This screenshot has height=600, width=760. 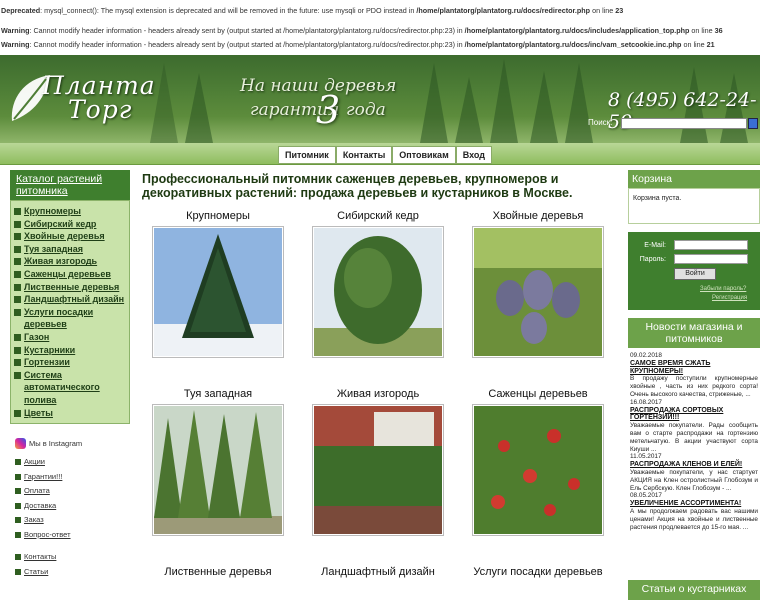 I want to click on slogan-line-3: года, so click(x=366, y=110).